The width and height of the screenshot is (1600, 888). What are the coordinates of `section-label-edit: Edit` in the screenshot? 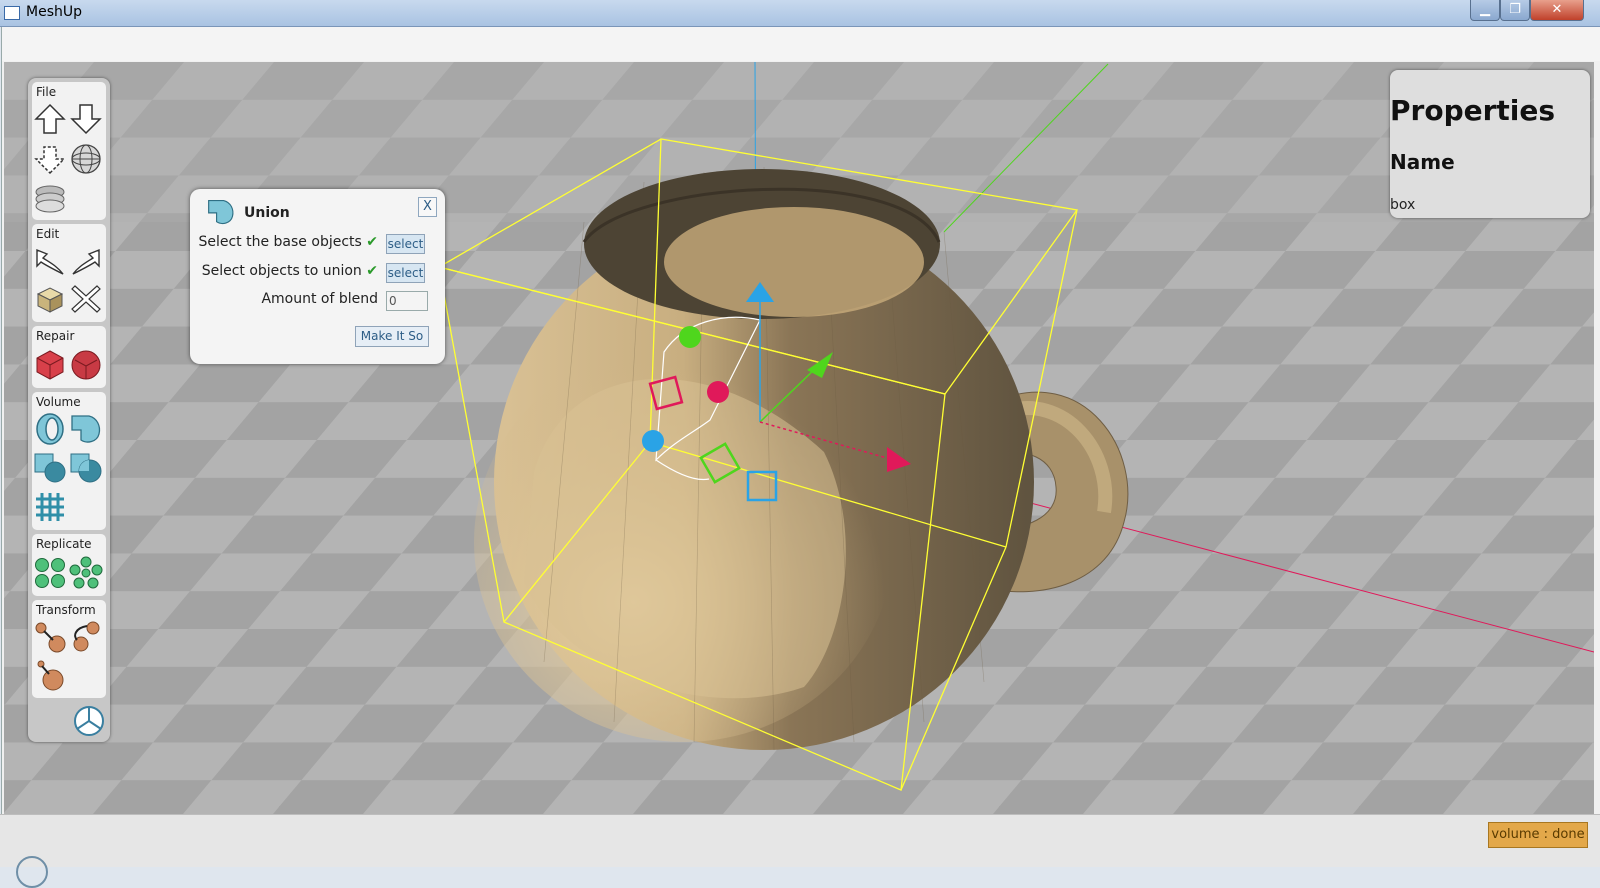 It's located at (48, 234).